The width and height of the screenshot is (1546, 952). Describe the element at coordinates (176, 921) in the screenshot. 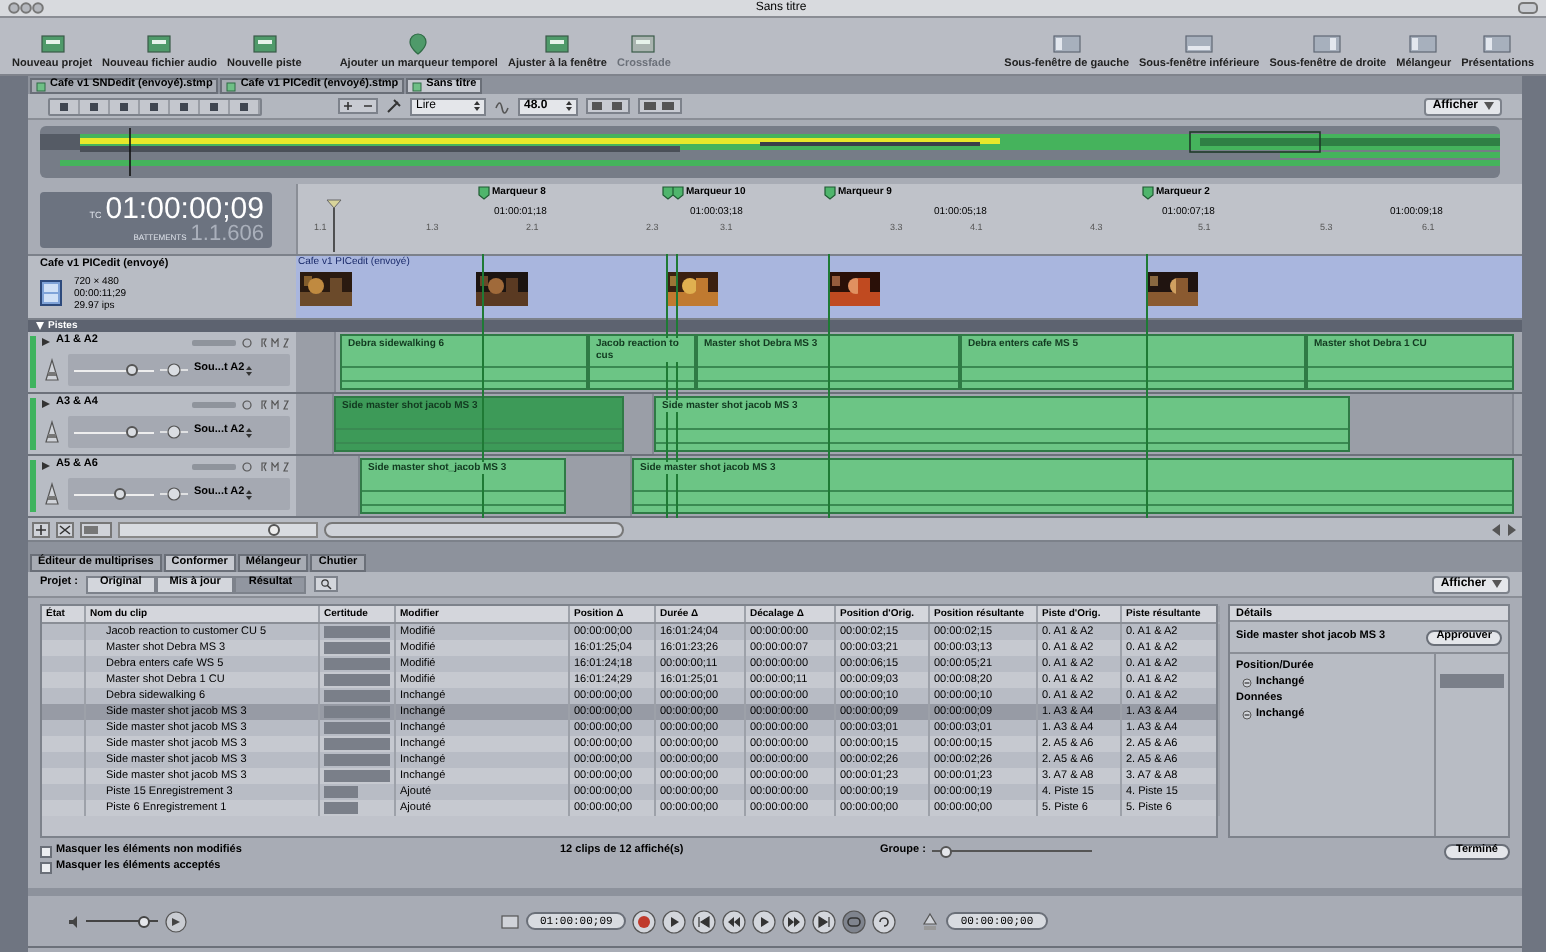

I see `output-icon` at that location.